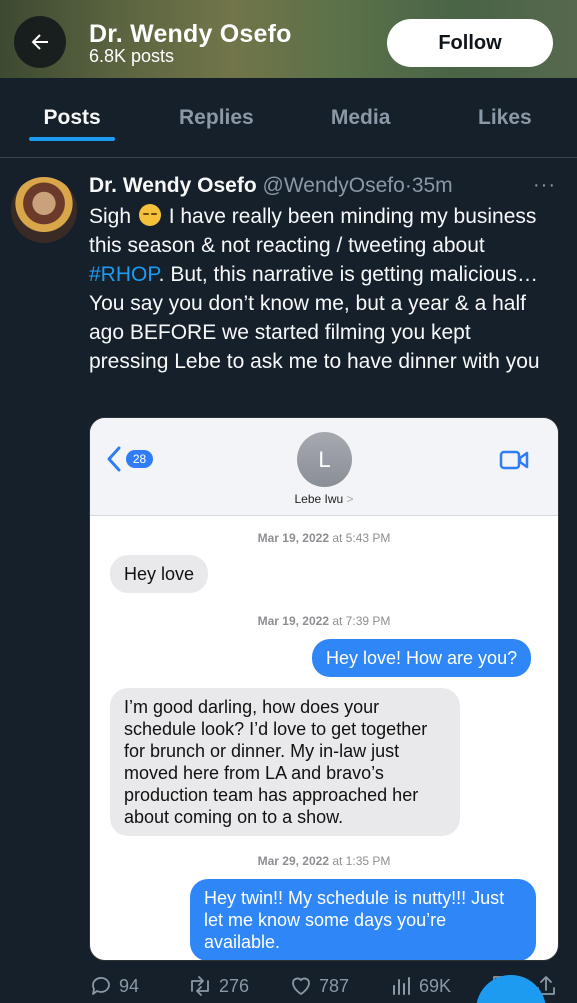 The height and width of the screenshot is (1003, 577). I want to click on chevron-left-icon, so click(114, 459).